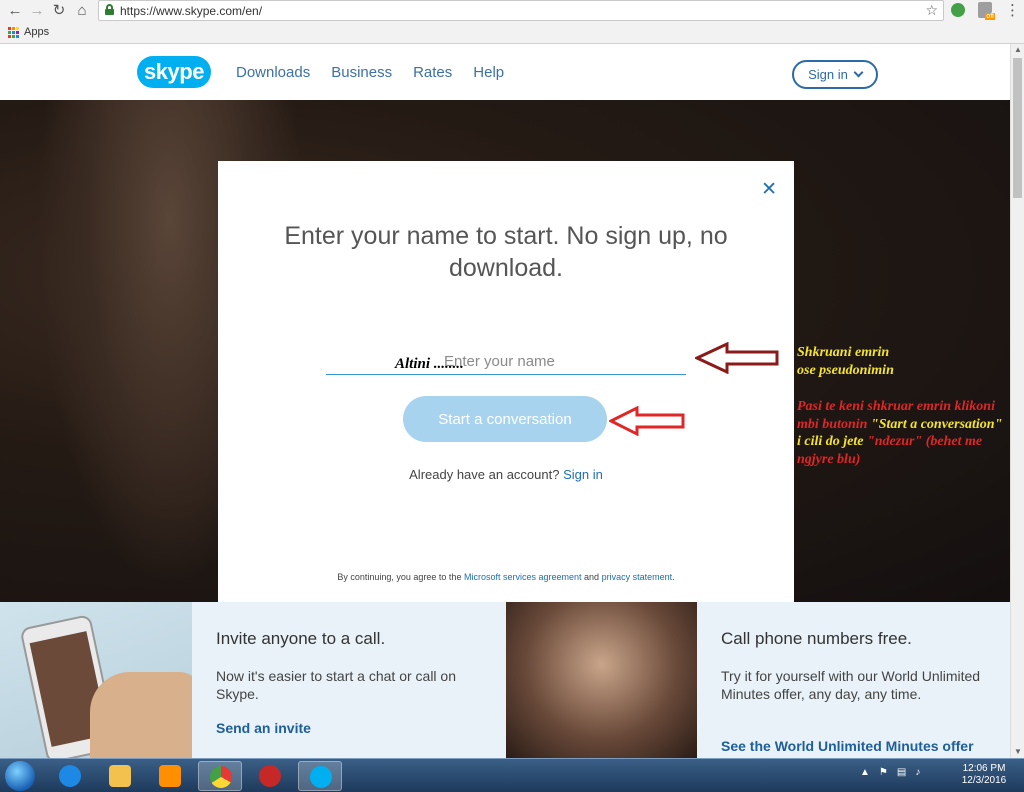 The width and height of the screenshot is (1024, 792). I want to click on signin-link: Sign in, so click(583, 474).